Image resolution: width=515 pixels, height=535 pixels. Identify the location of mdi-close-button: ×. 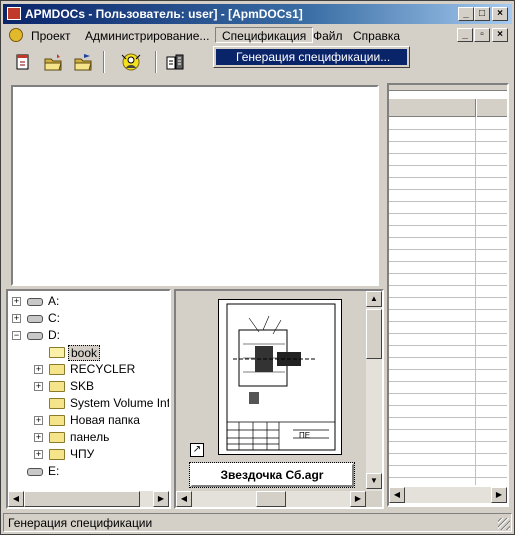
(500, 35).